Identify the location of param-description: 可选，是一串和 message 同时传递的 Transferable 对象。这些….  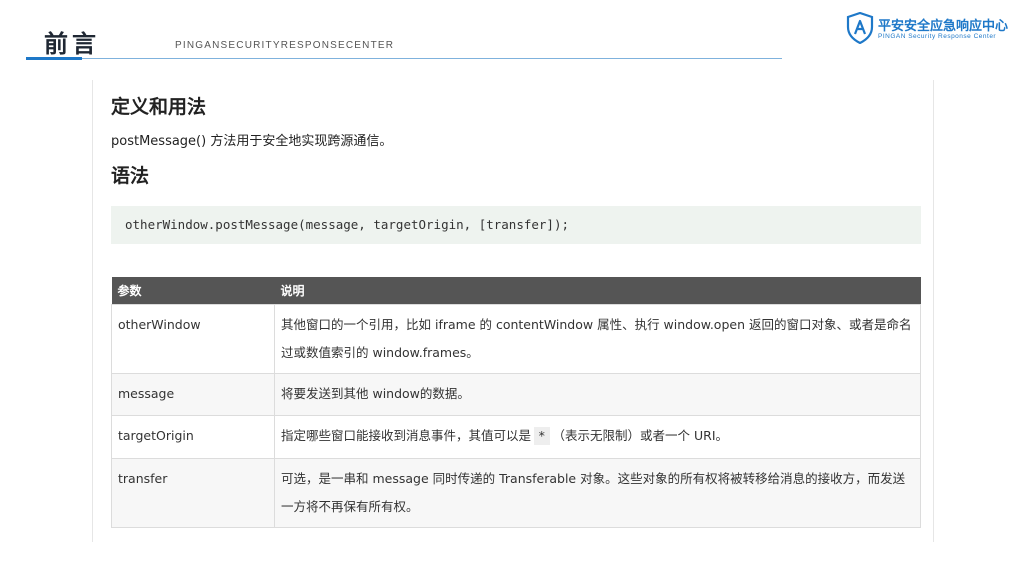
(597, 493).